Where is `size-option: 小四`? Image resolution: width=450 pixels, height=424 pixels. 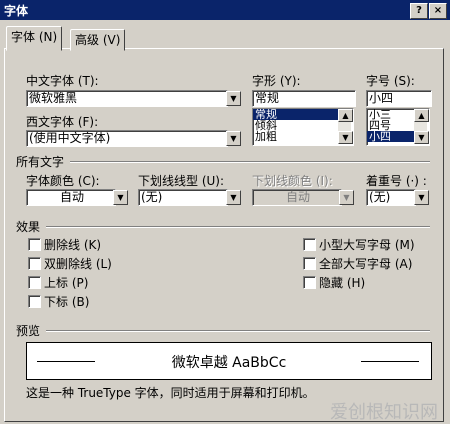
size-option: 小四 is located at coordinates (391, 136).